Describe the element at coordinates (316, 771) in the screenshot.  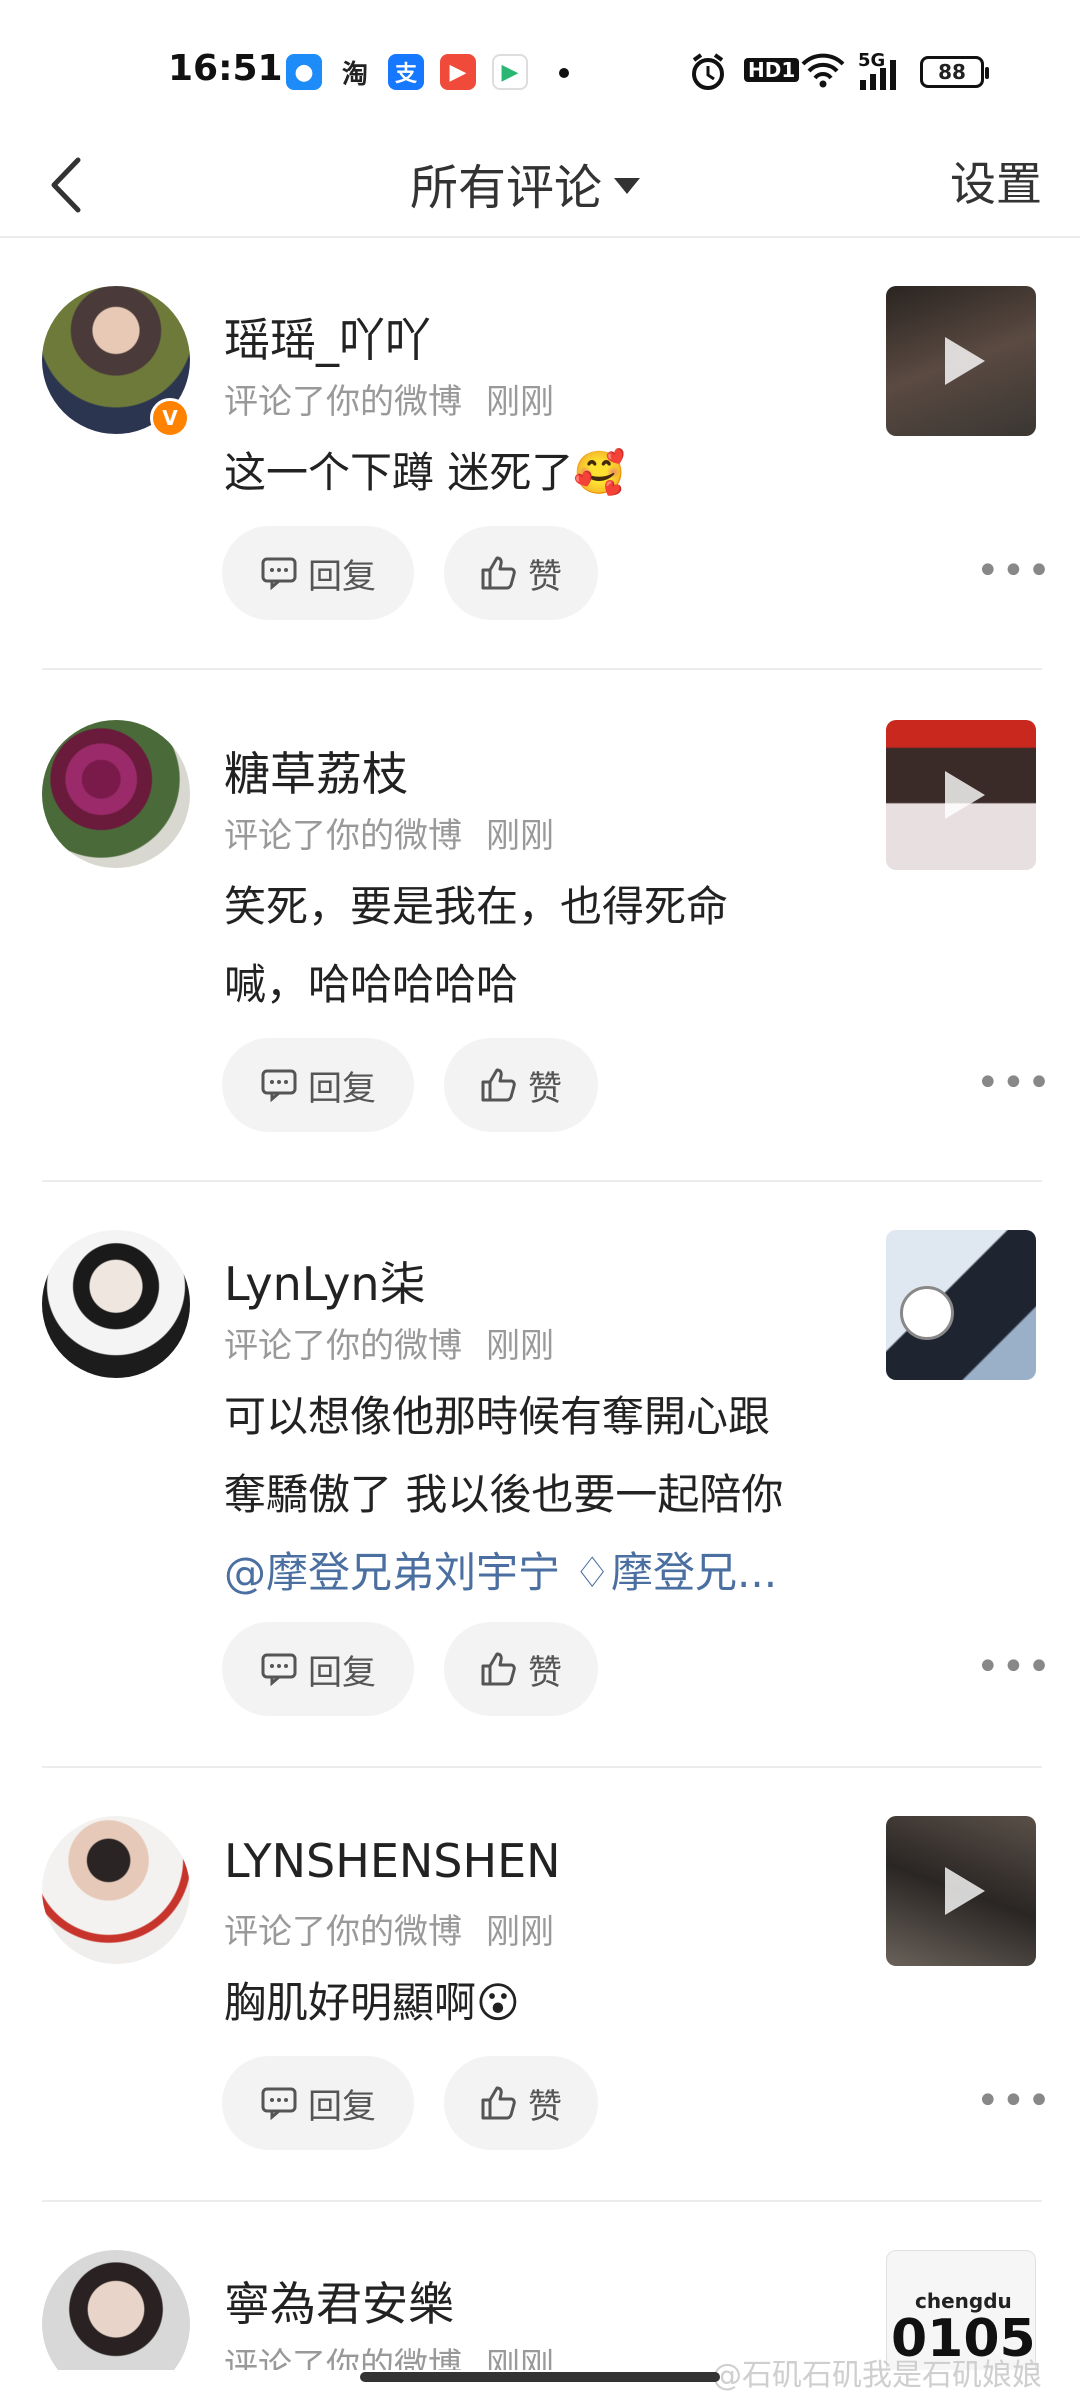
I see `username: 糖草荔枝` at that location.